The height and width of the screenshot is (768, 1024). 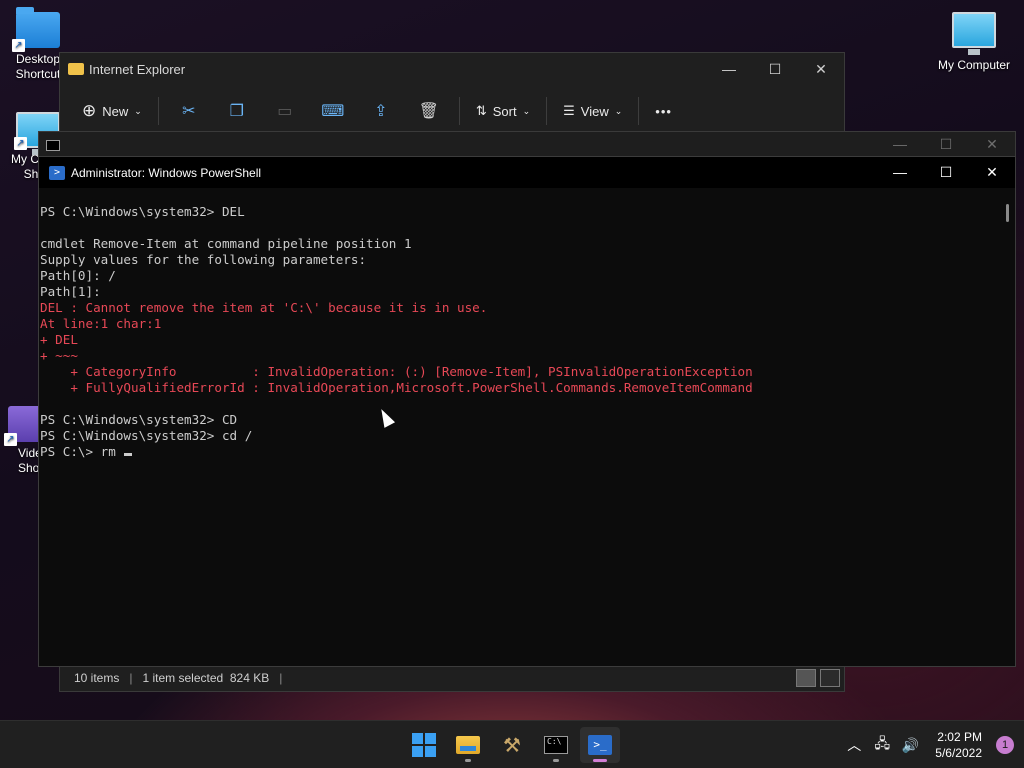 I want to click on delete-icon: 🗑, so click(x=429, y=111).